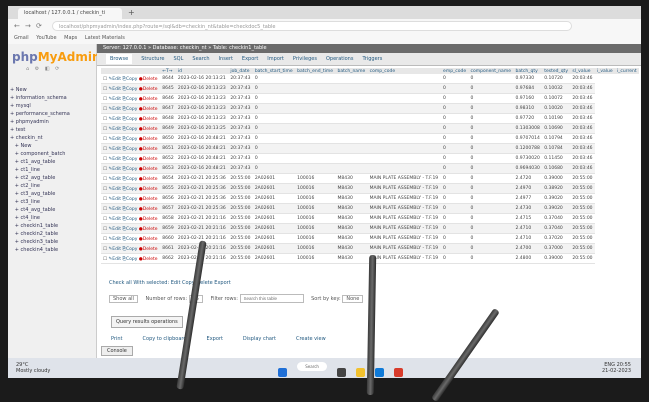 This screenshot has width=649, height=402. I want to click on sort-select: None, so click(353, 299).